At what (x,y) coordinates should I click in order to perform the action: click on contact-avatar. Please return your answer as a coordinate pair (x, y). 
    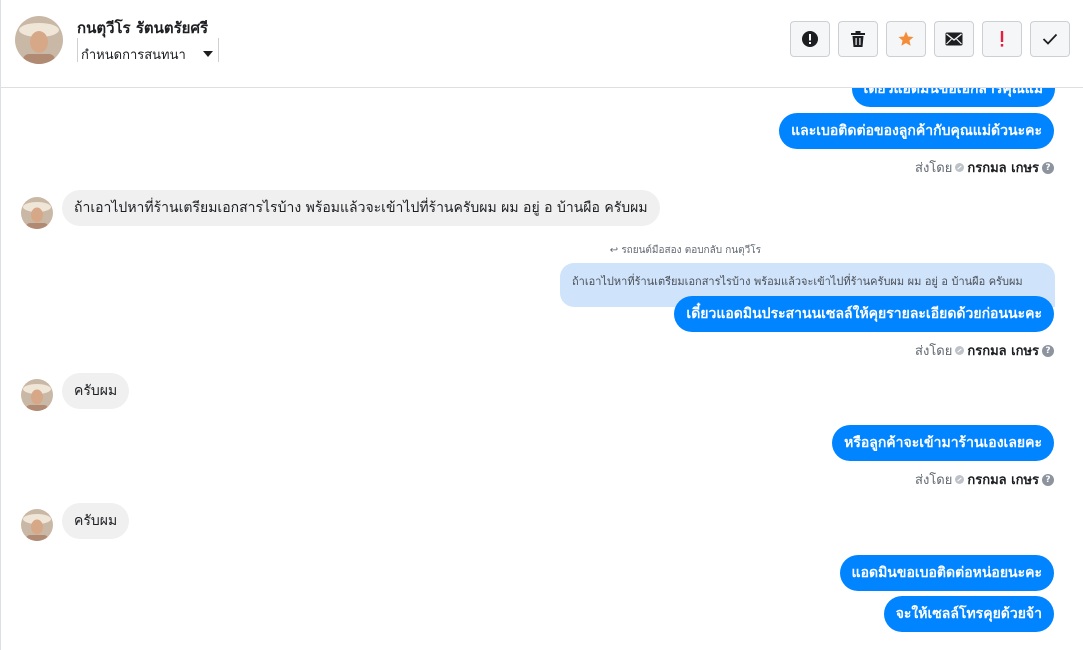
    Looking at the image, I should click on (39, 40).